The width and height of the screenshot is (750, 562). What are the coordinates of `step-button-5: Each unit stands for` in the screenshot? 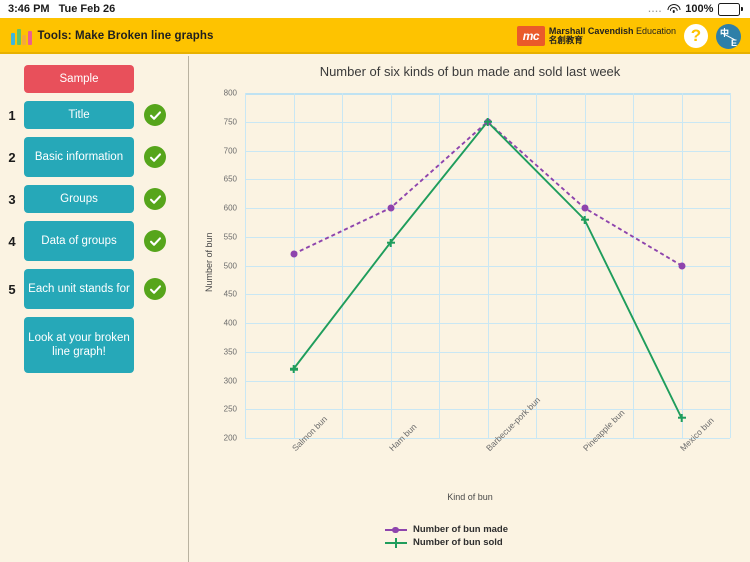 It's located at (79, 289).